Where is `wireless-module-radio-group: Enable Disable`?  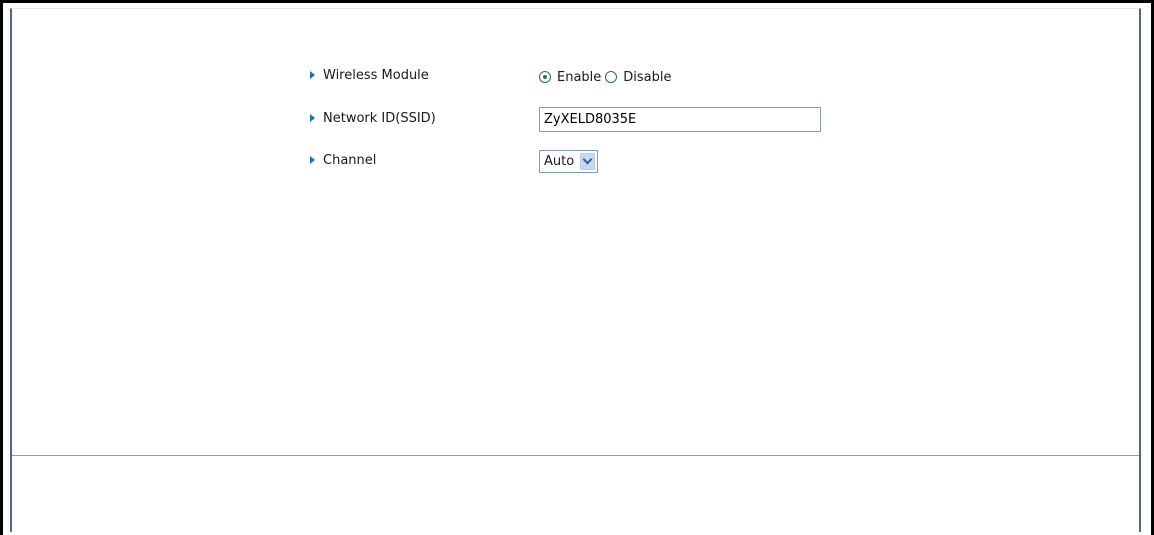 wireless-module-radio-group: Enable Disable is located at coordinates (607, 77).